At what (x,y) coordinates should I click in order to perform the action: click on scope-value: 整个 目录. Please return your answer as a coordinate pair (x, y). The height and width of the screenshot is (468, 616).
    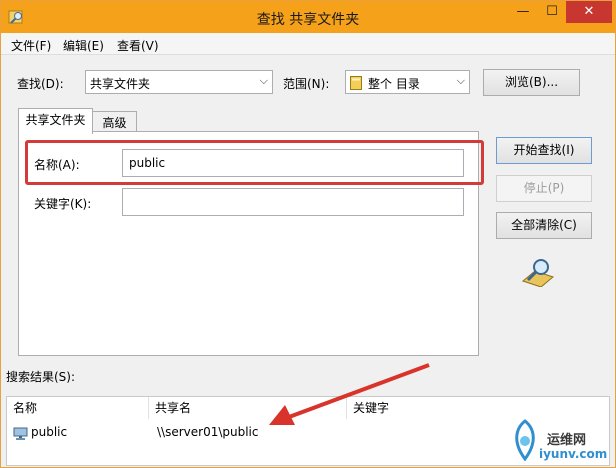
    Looking at the image, I should click on (394, 84).